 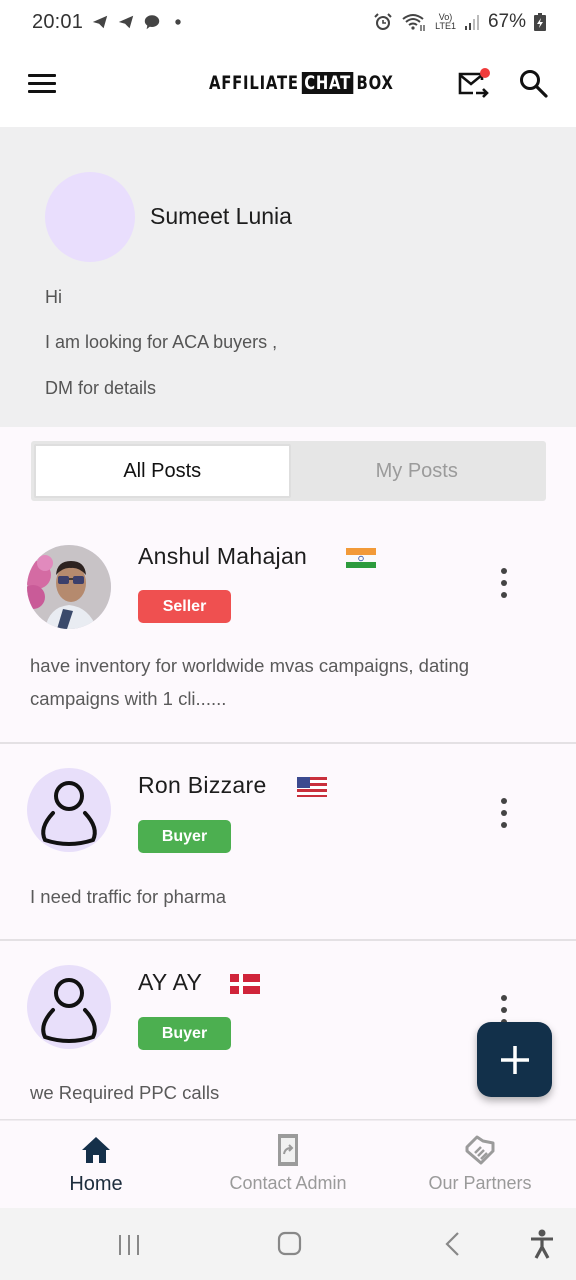 I want to click on post-author-name: Ron Bizzare, so click(x=202, y=785).